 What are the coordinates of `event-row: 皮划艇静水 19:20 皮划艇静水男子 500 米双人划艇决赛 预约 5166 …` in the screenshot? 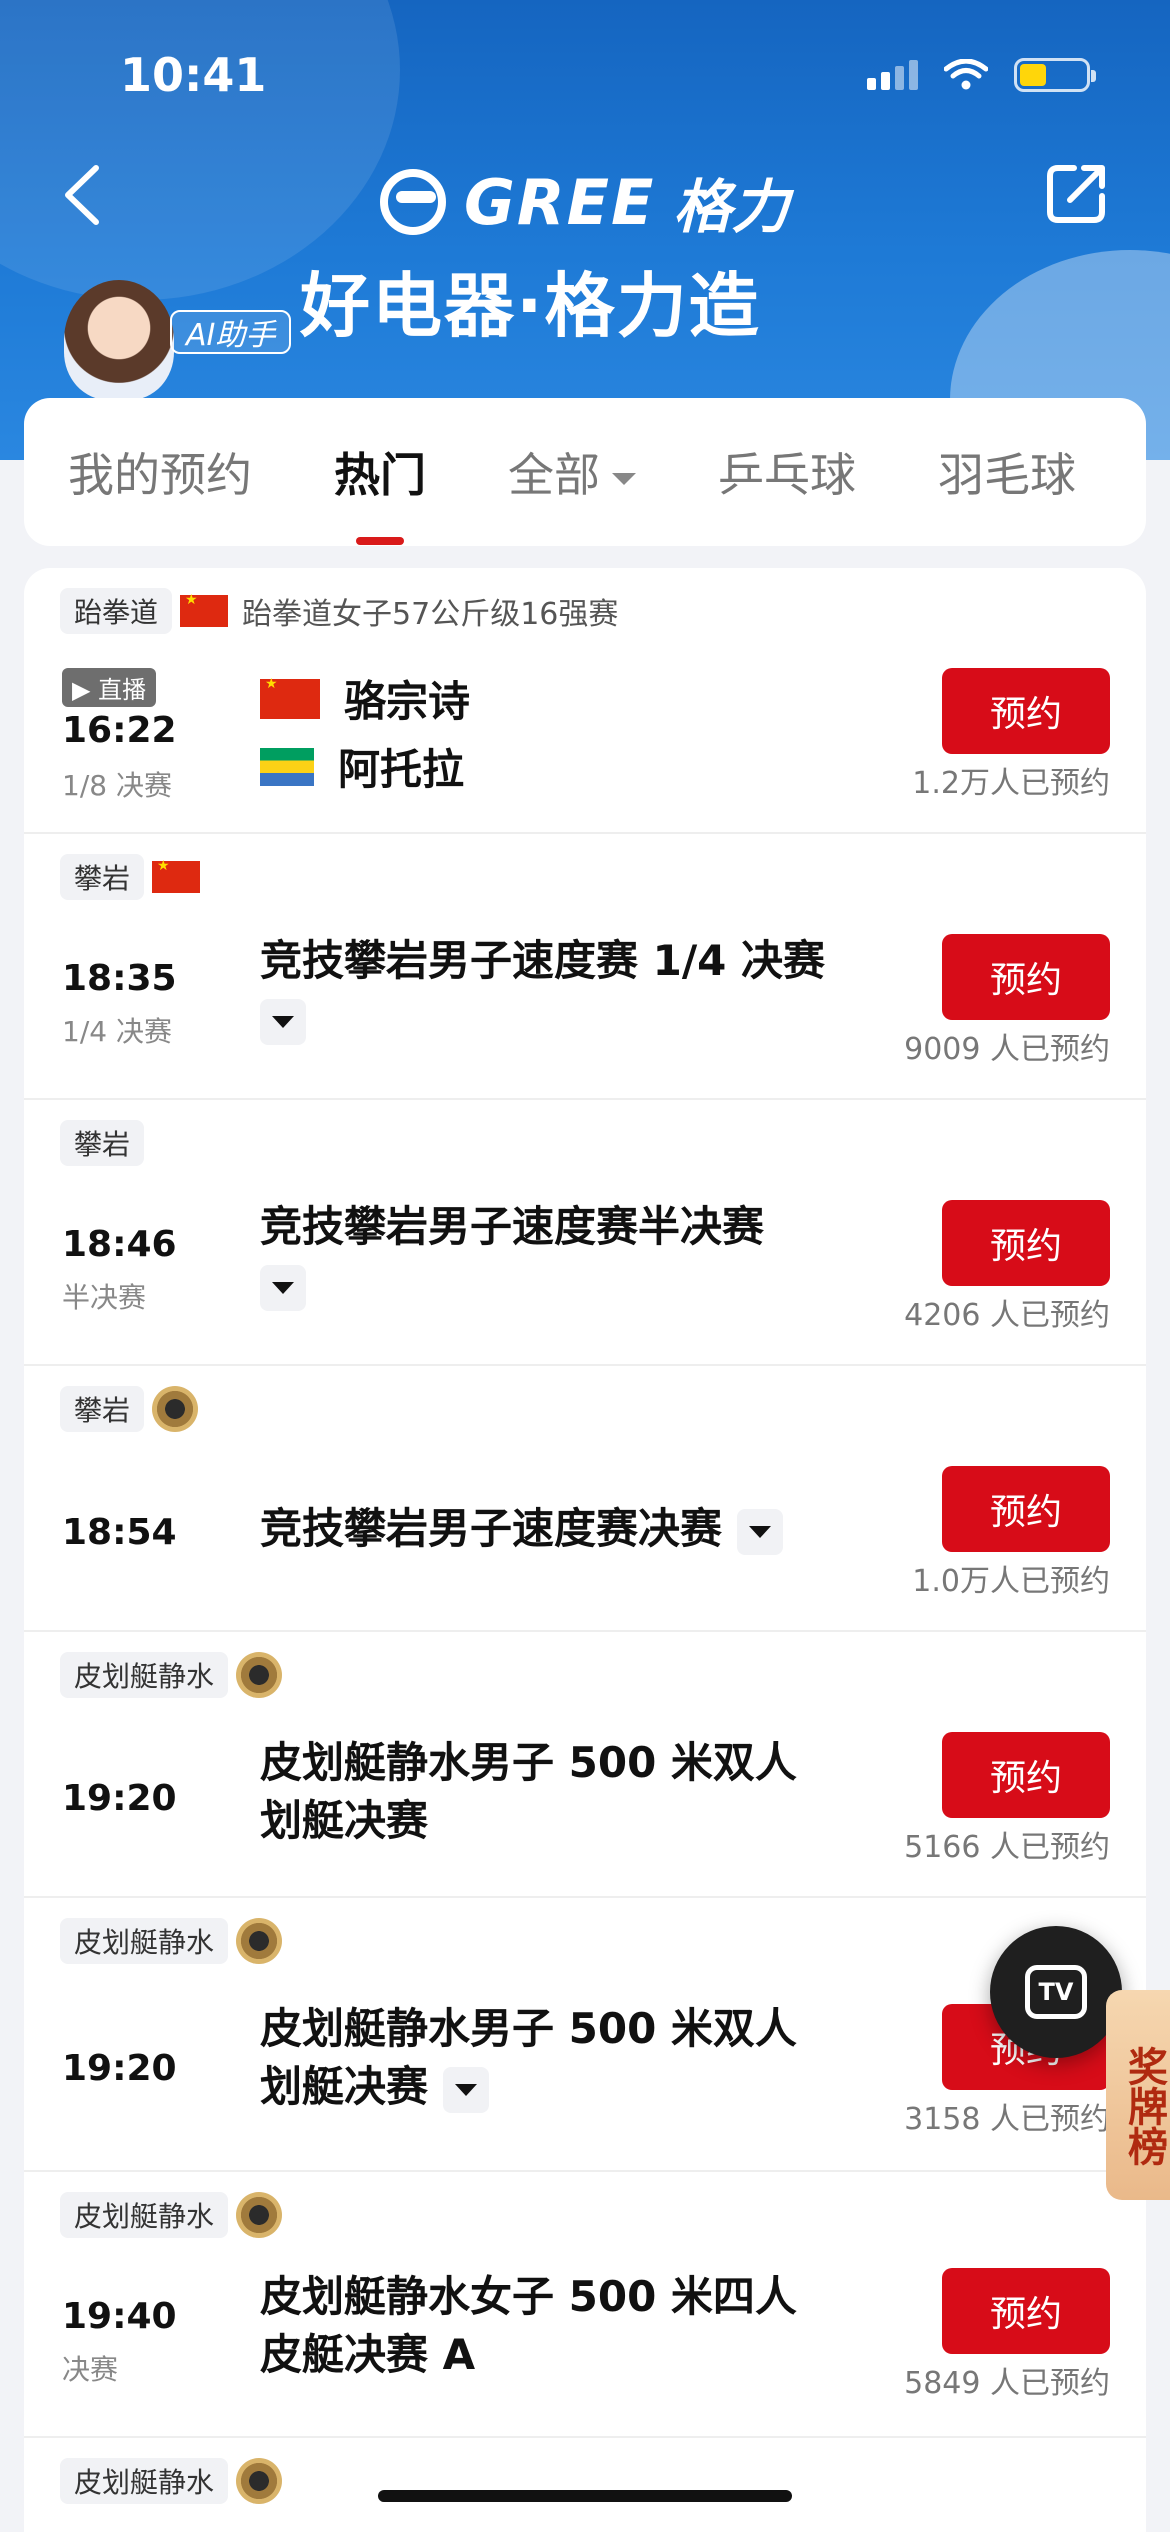 It's located at (585, 1765).